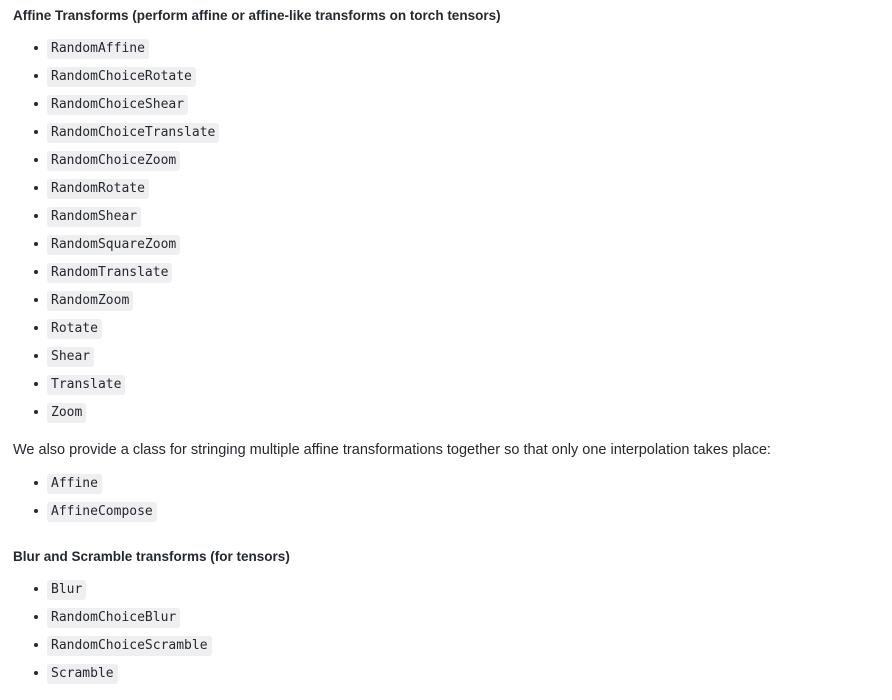  What do you see at coordinates (446, 412) in the screenshot?
I see `list-item: Zoom` at bounding box center [446, 412].